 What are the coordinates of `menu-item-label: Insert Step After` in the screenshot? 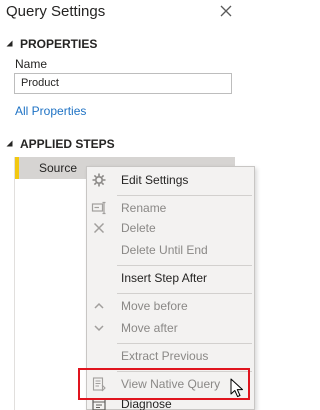 It's located at (164, 278).